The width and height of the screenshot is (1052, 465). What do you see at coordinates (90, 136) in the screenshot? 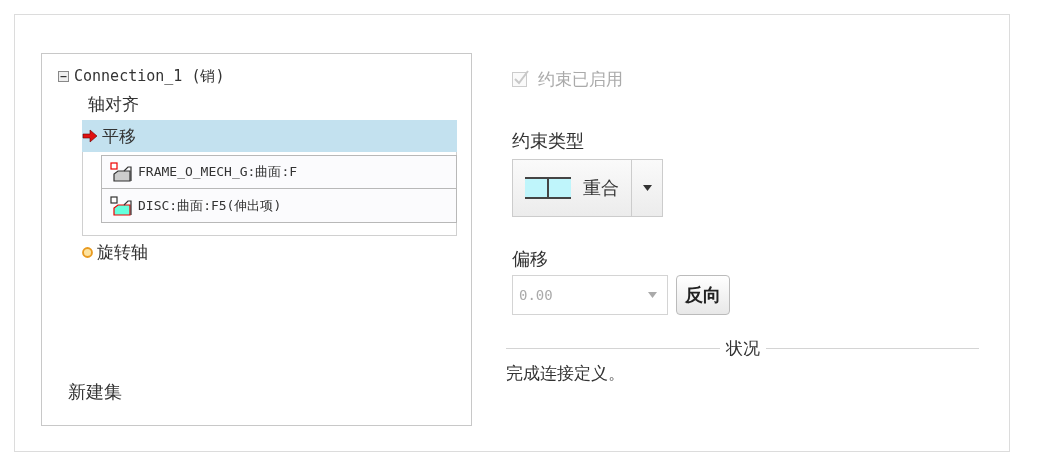
I see `arrow-icon` at bounding box center [90, 136].